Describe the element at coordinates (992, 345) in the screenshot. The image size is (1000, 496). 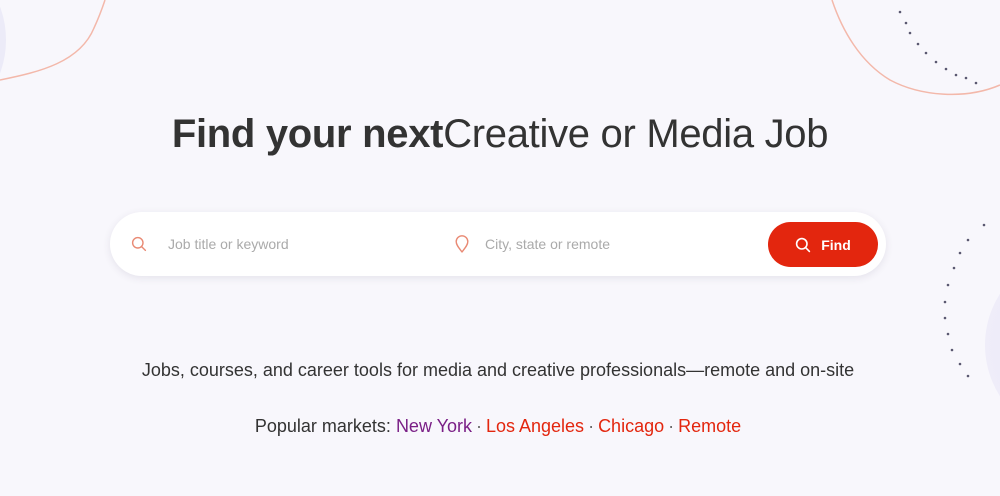
I see `decor-blob-right` at that location.